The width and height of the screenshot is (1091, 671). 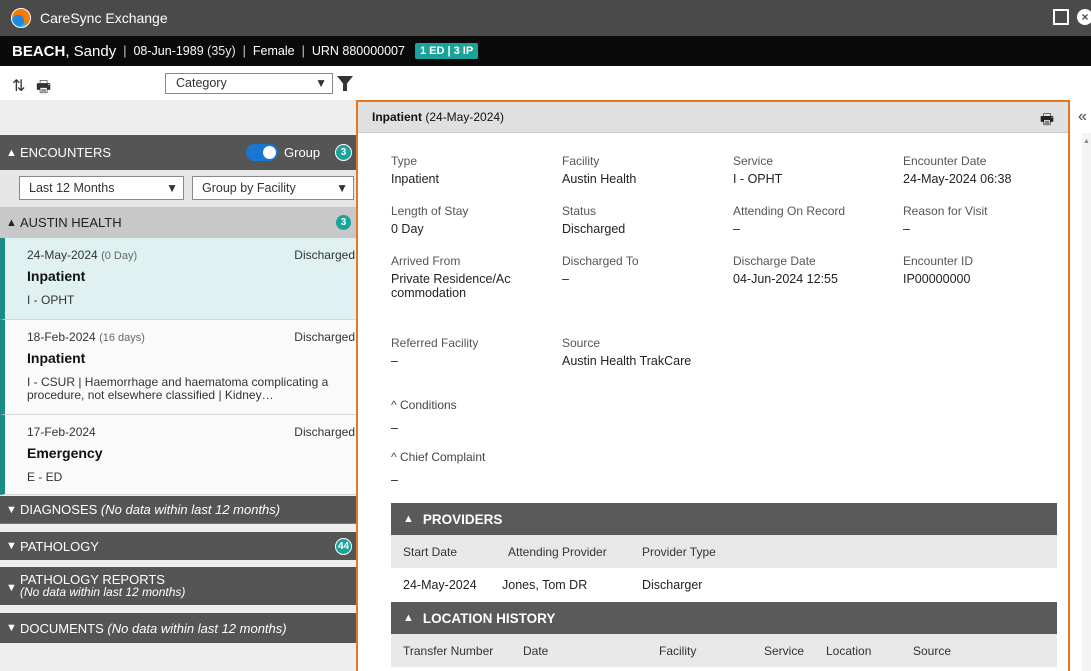 What do you see at coordinates (724, 618) in the screenshot?
I see `location-history-section-header: ▲ LOCATION HISTORY` at bounding box center [724, 618].